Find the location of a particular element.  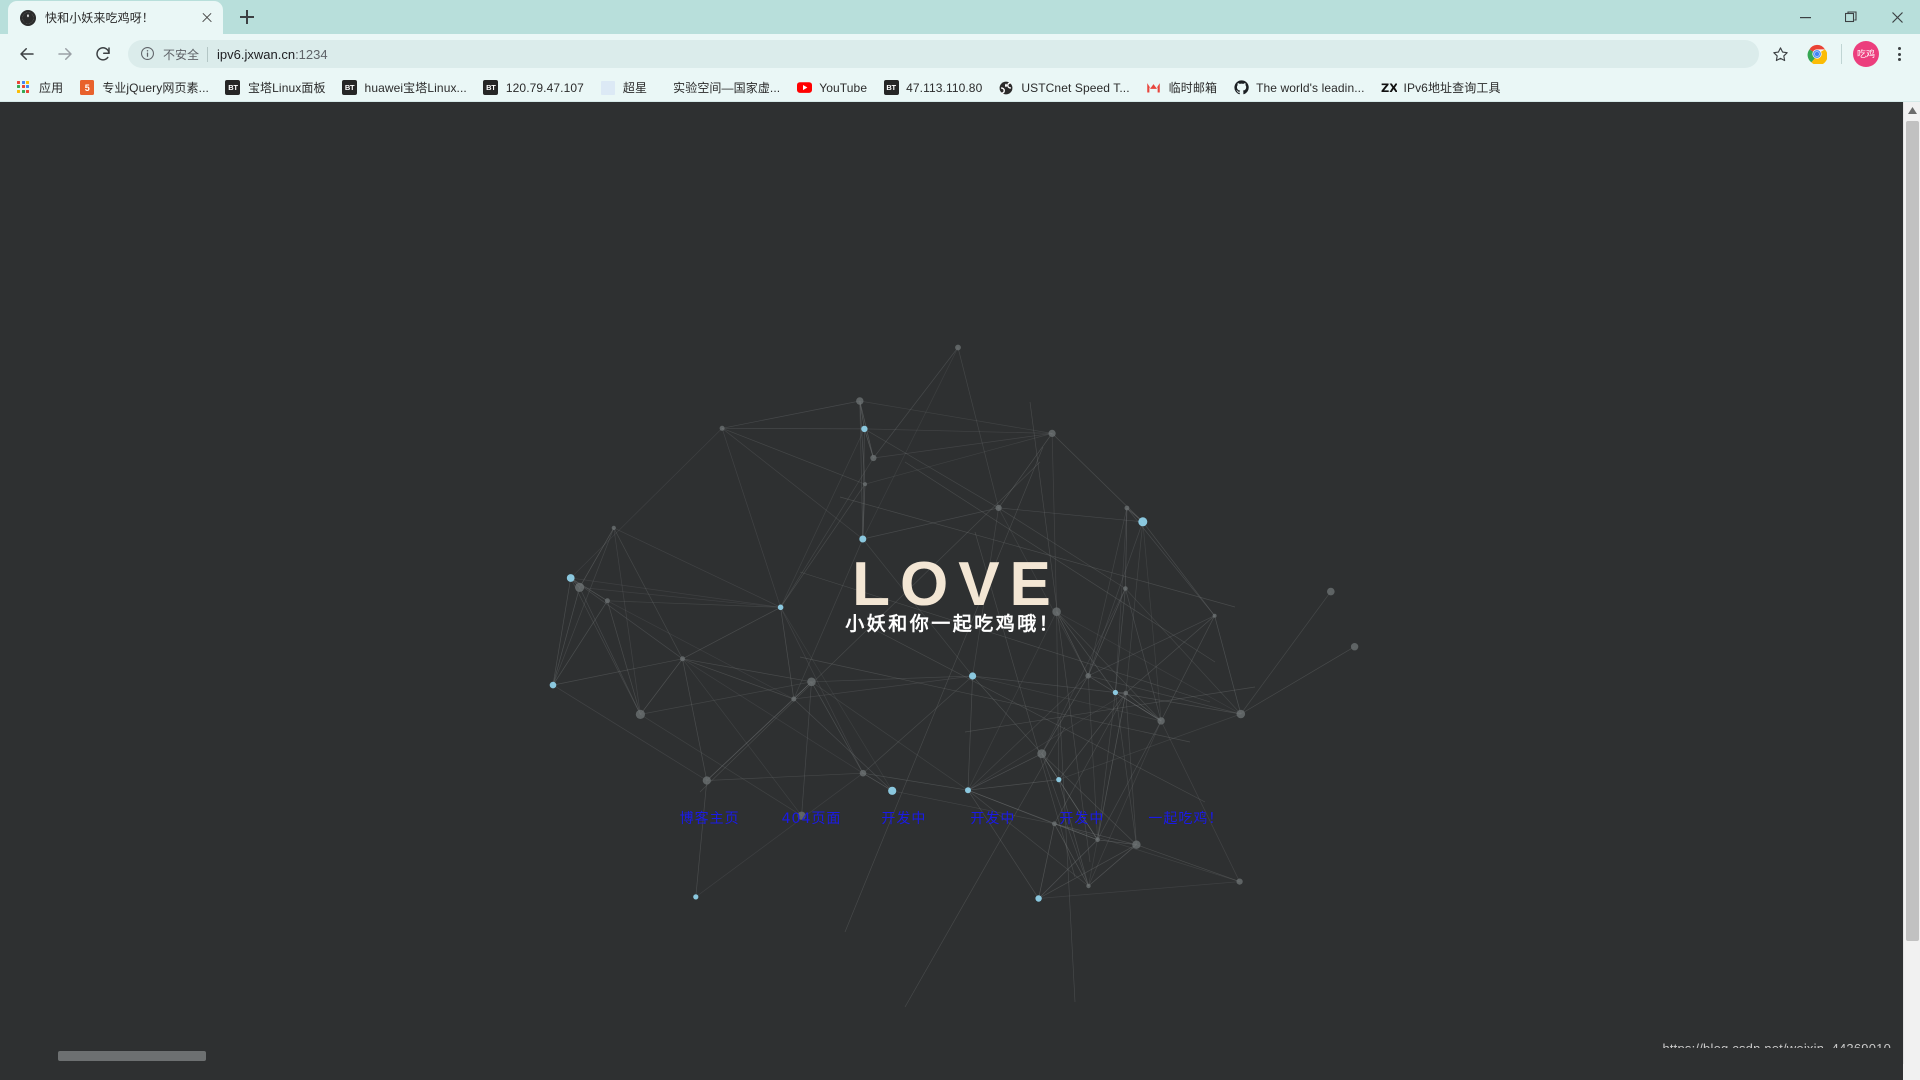

bookmark-item: BT 47.113.110.80 is located at coordinates (932, 88).